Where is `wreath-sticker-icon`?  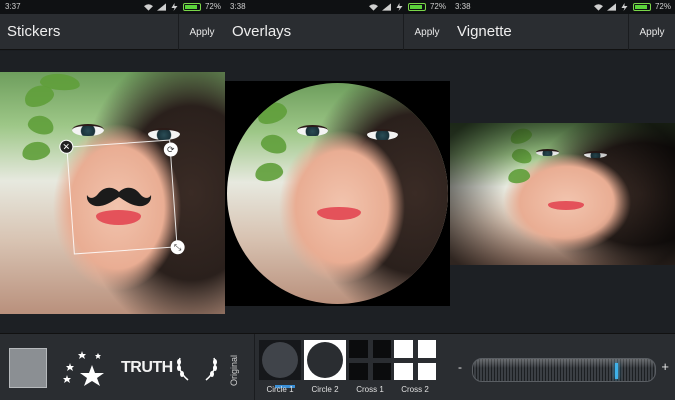 wreath-sticker-icon is located at coordinates (197, 368).